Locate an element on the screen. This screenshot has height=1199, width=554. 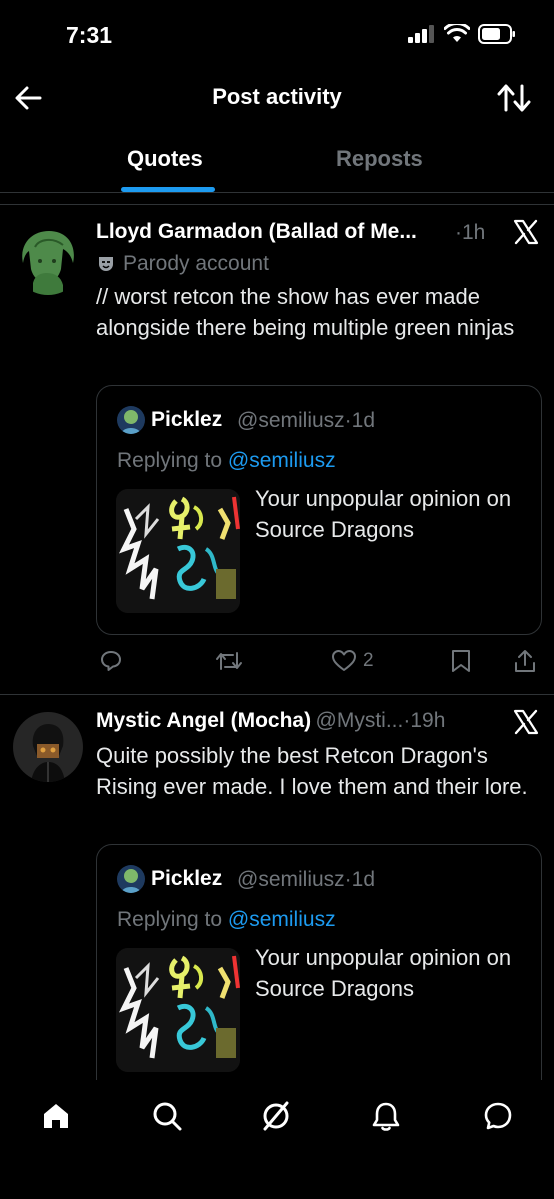
like-button: 2 is located at coordinates (352, 661).